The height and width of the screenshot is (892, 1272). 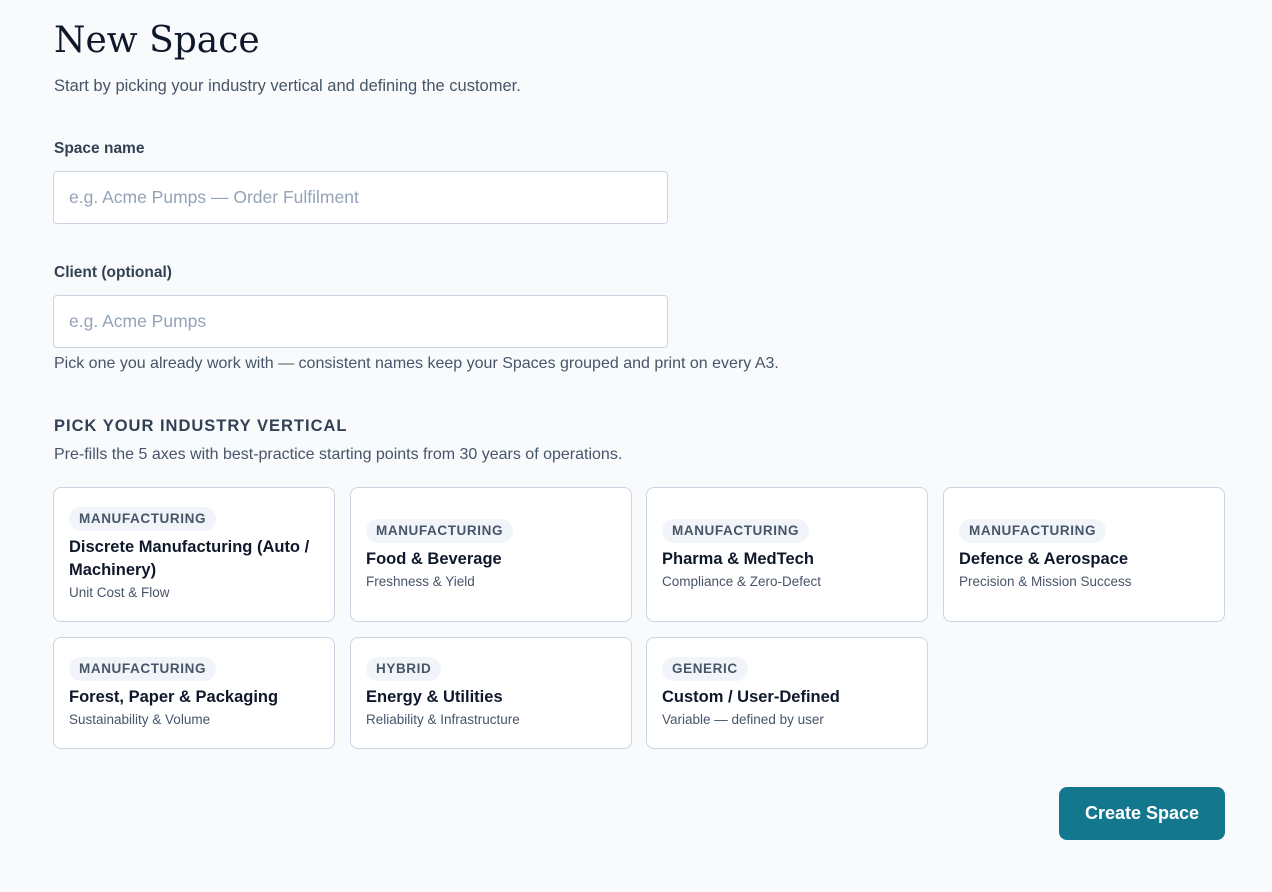 I want to click on vertical-subtitle: Compliance & Zero-Defect, so click(x=742, y=581).